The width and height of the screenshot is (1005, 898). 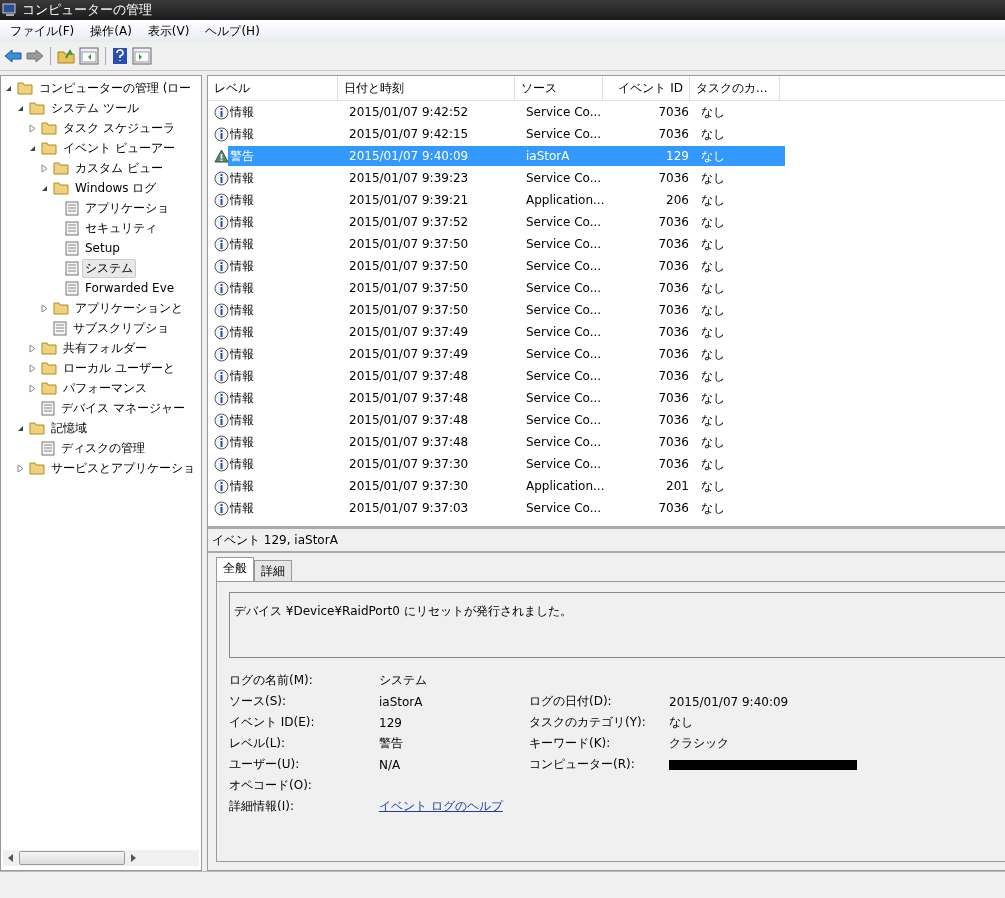 What do you see at coordinates (506, 200) in the screenshot?
I see `event-row: 情報 2015/01/07 9:39:21 Application... 206 なし` at bounding box center [506, 200].